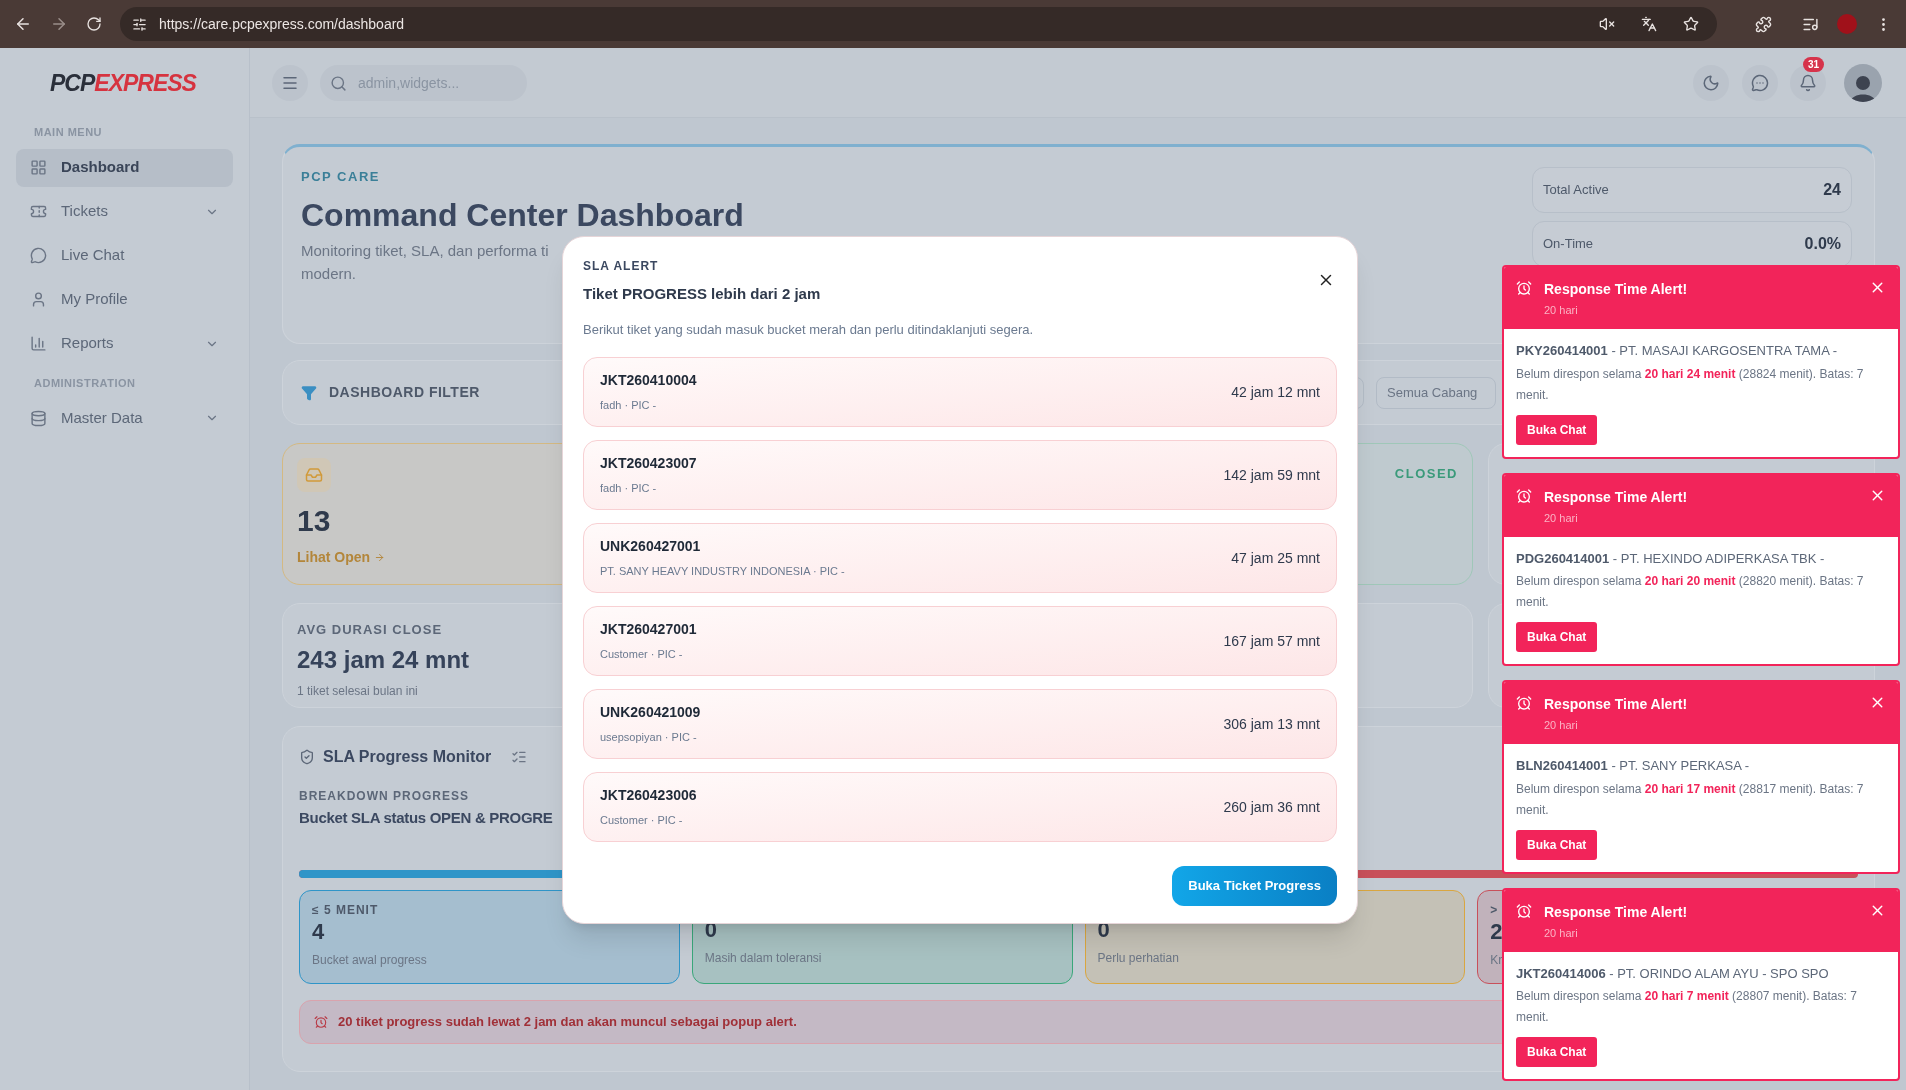  What do you see at coordinates (309, 392) in the screenshot?
I see `funnel-icon` at bounding box center [309, 392].